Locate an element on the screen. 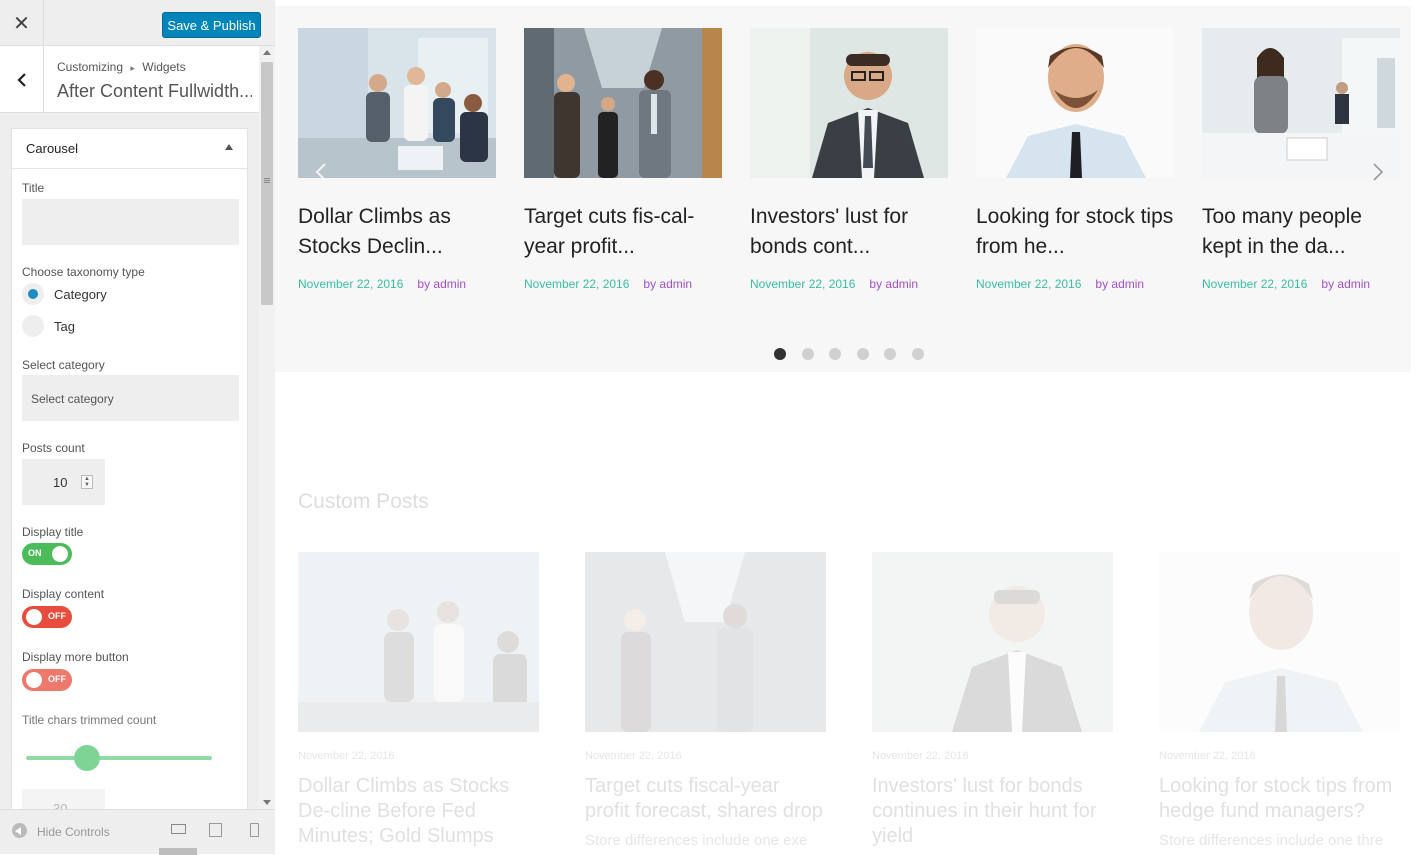 The width and height of the screenshot is (1419, 855). back-button is located at coordinates (22, 79).